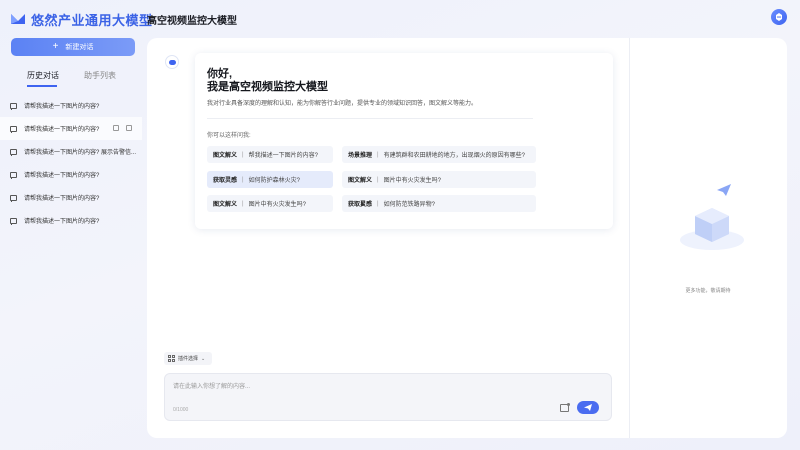 The image size is (800, 450). Describe the element at coordinates (708, 291) in the screenshot. I see `empty-state-text: 更多功能，敬请期待` at that location.